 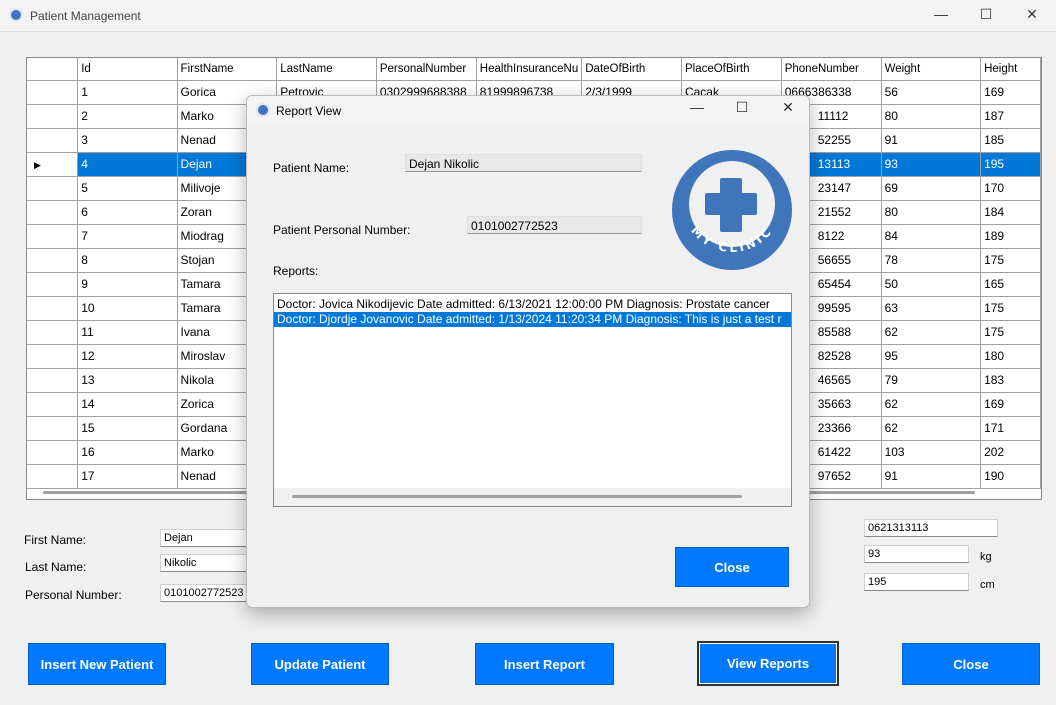 What do you see at coordinates (227, 69) in the screenshot?
I see `column-header-firstname: FirstName` at bounding box center [227, 69].